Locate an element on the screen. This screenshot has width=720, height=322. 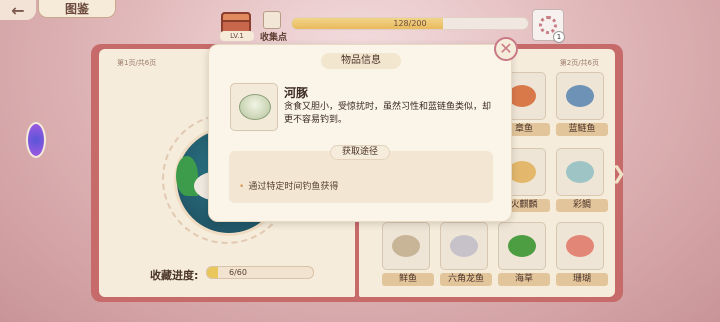
reward-badge-button: 1 is located at coordinates (548, 26).